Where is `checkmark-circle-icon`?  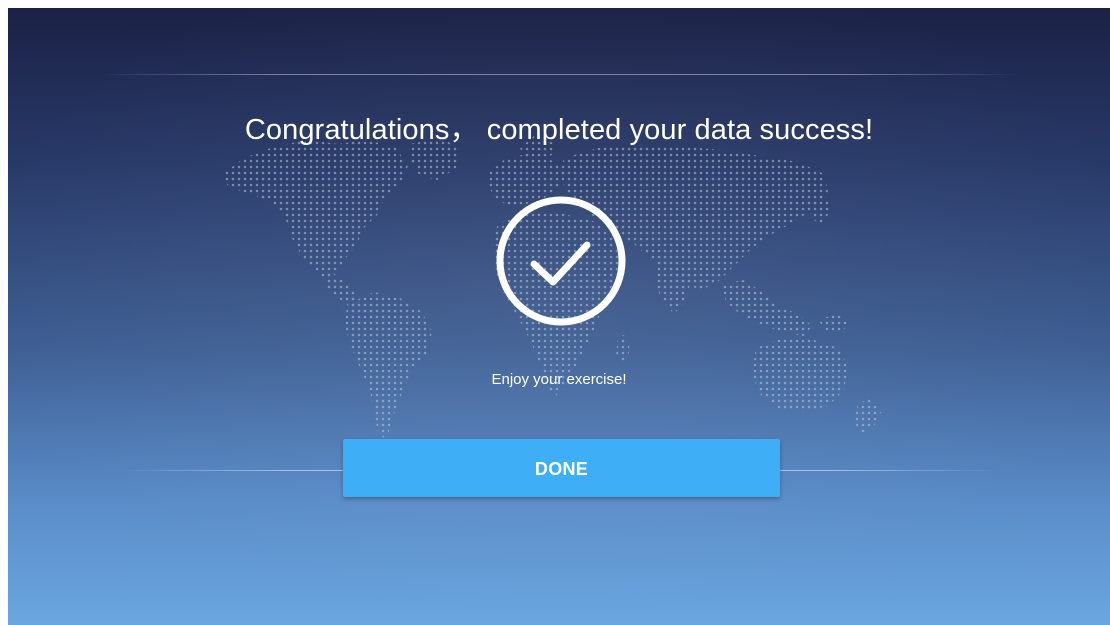 checkmark-circle-icon is located at coordinates (561, 261).